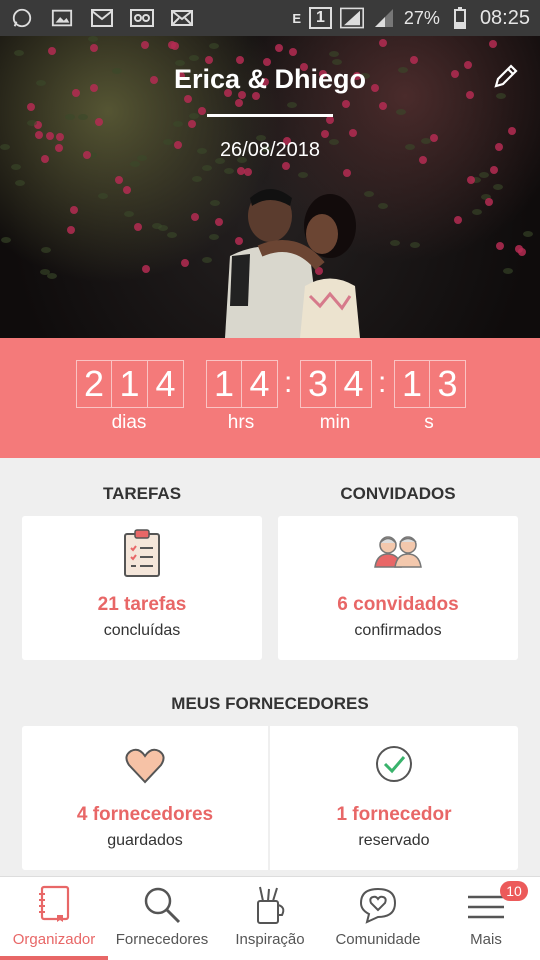 This screenshot has height=960, width=540. What do you see at coordinates (242, 384) in the screenshot?
I see `countdown-hours: 1 4` at bounding box center [242, 384].